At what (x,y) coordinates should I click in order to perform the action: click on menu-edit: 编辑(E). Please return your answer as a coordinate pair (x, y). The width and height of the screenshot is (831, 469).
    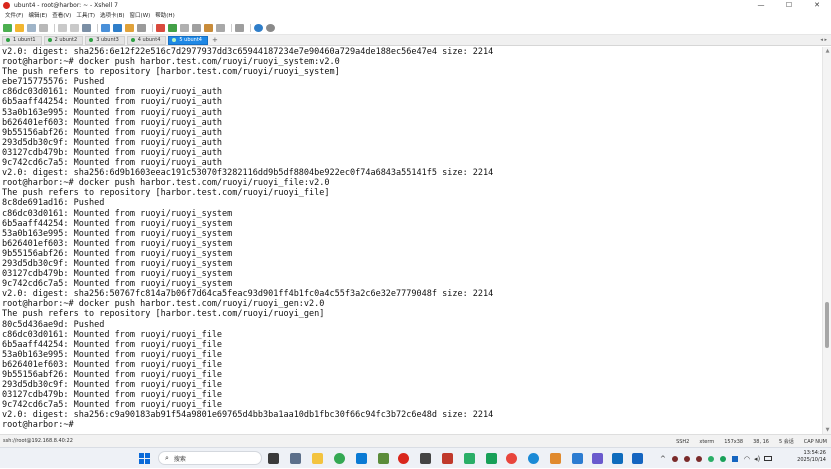
    Looking at the image, I should click on (37, 16).